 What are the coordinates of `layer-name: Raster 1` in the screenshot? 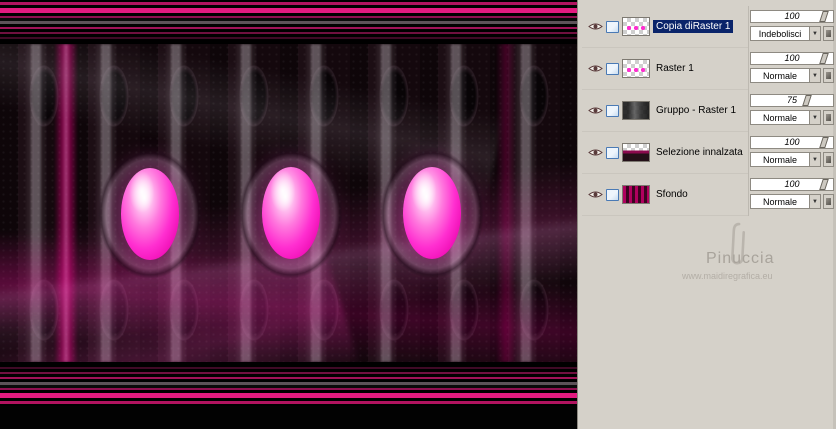 It's located at (675, 68).